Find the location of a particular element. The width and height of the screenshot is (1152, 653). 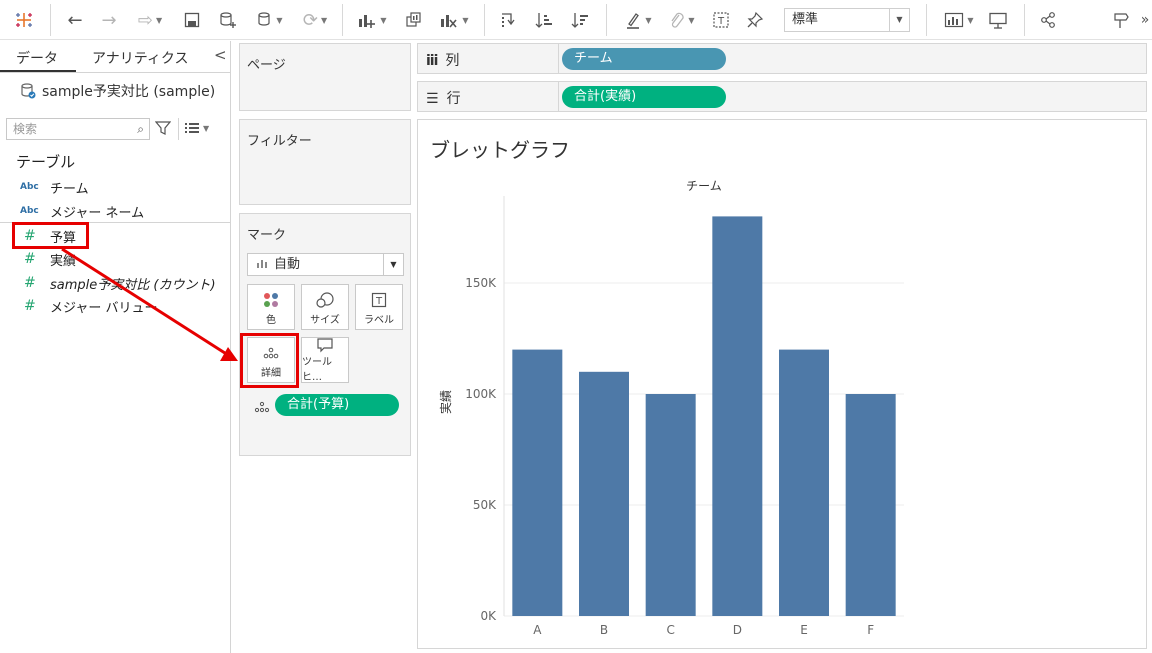

x-tick-label: D is located at coordinates (737, 630).